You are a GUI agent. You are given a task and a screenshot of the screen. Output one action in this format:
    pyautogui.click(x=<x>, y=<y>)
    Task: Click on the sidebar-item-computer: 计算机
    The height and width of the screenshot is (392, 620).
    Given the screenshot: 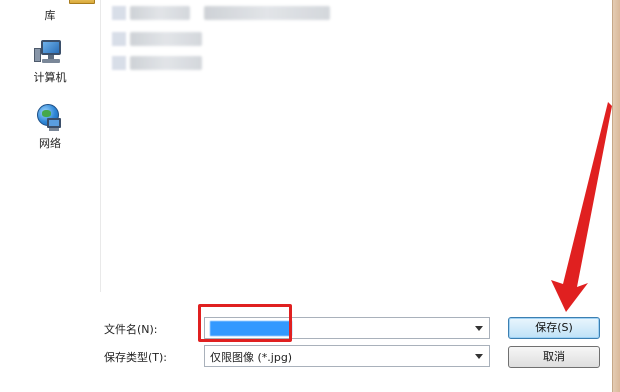 What is the action you would take?
    pyautogui.click(x=50, y=61)
    